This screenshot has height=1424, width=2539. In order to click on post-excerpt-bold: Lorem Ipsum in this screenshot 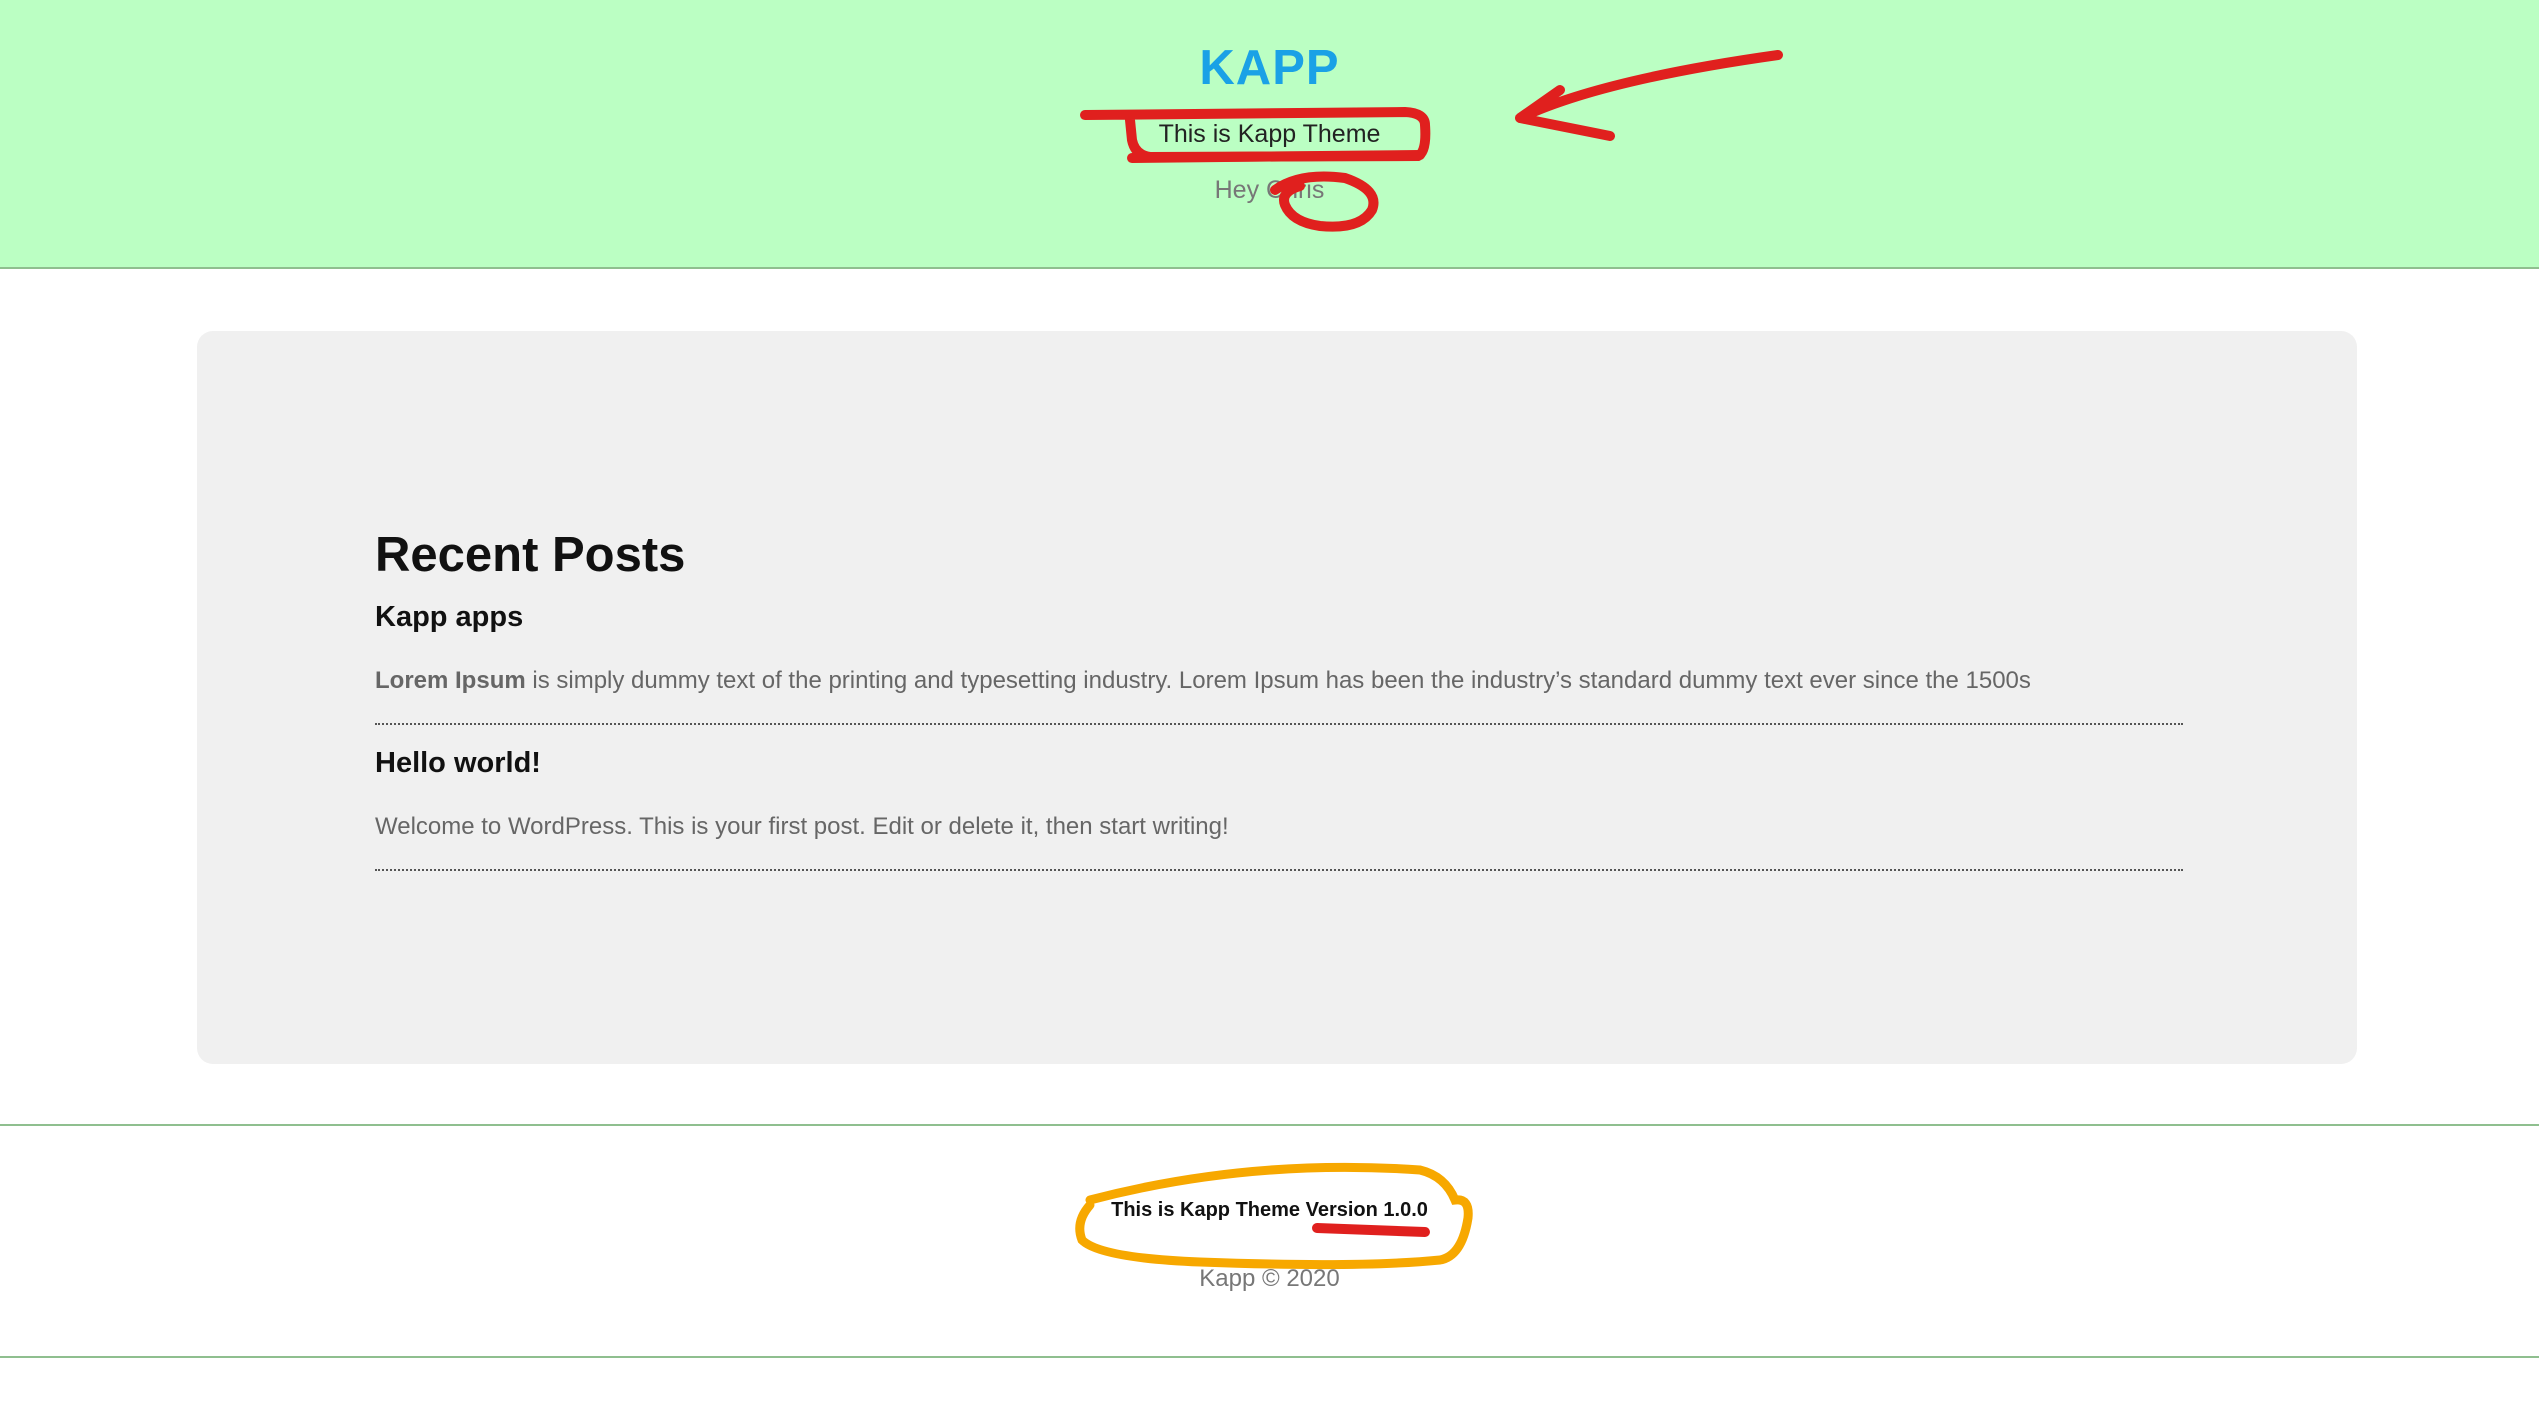, I will do `click(450, 680)`.